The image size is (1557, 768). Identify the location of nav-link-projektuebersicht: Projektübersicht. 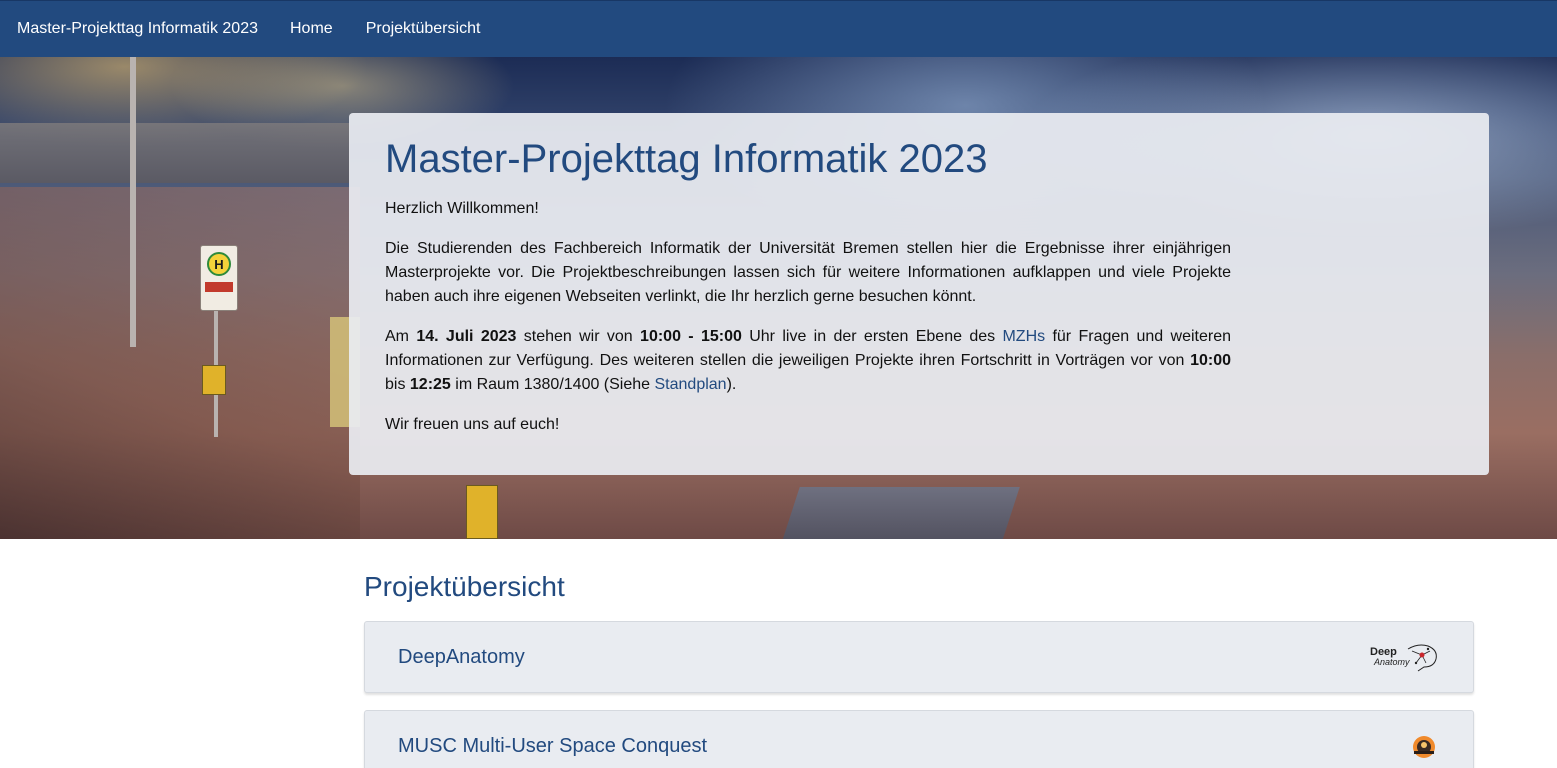
(423, 29).